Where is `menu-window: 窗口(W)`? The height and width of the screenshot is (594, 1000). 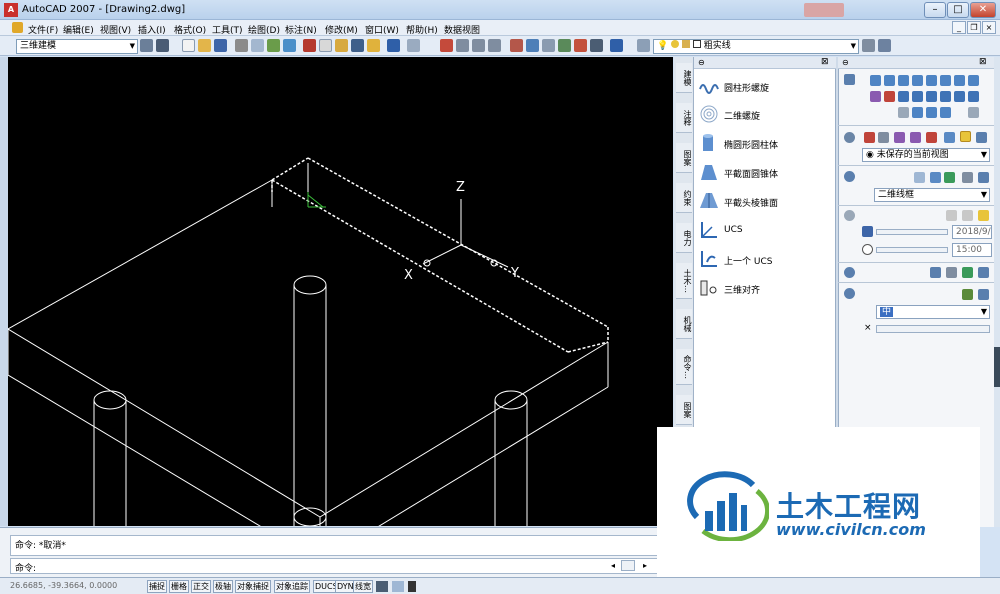
menu-window: 窗口(W) is located at coordinates (382, 29).